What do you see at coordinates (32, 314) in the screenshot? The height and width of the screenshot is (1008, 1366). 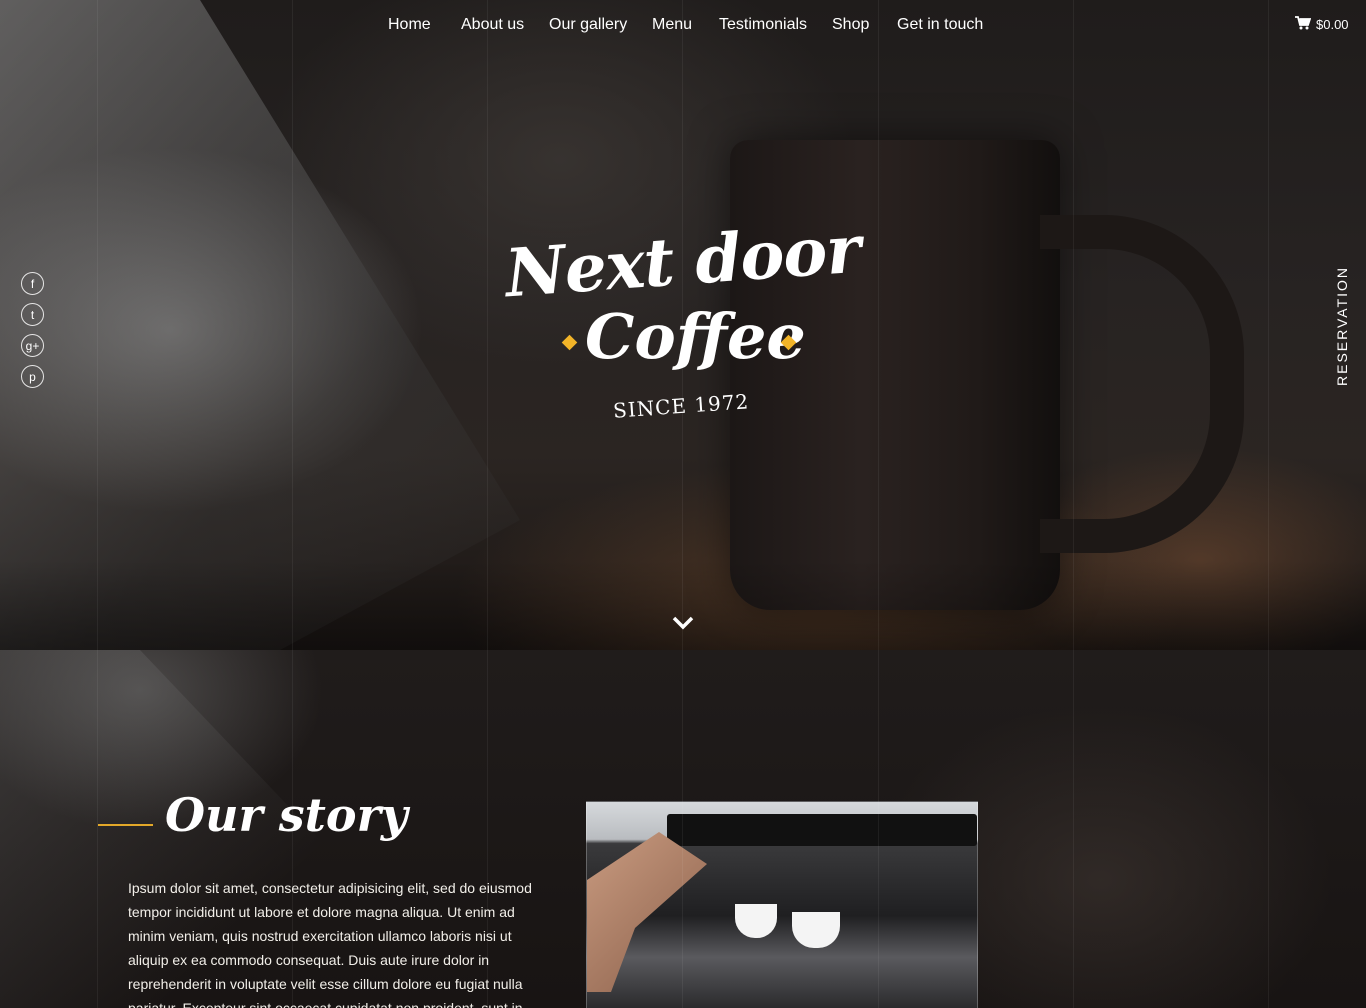 I see `twitter-icon: t` at bounding box center [32, 314].